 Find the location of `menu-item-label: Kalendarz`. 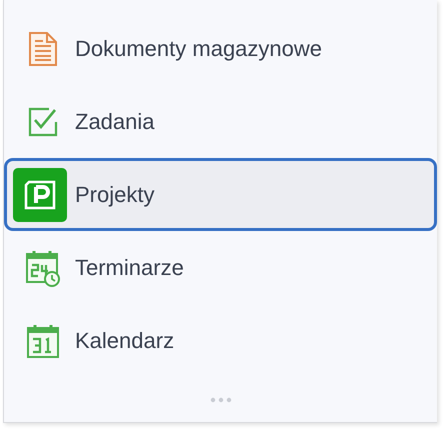

menu-item-label: Kalendarz is located at coordinates (124, 341).